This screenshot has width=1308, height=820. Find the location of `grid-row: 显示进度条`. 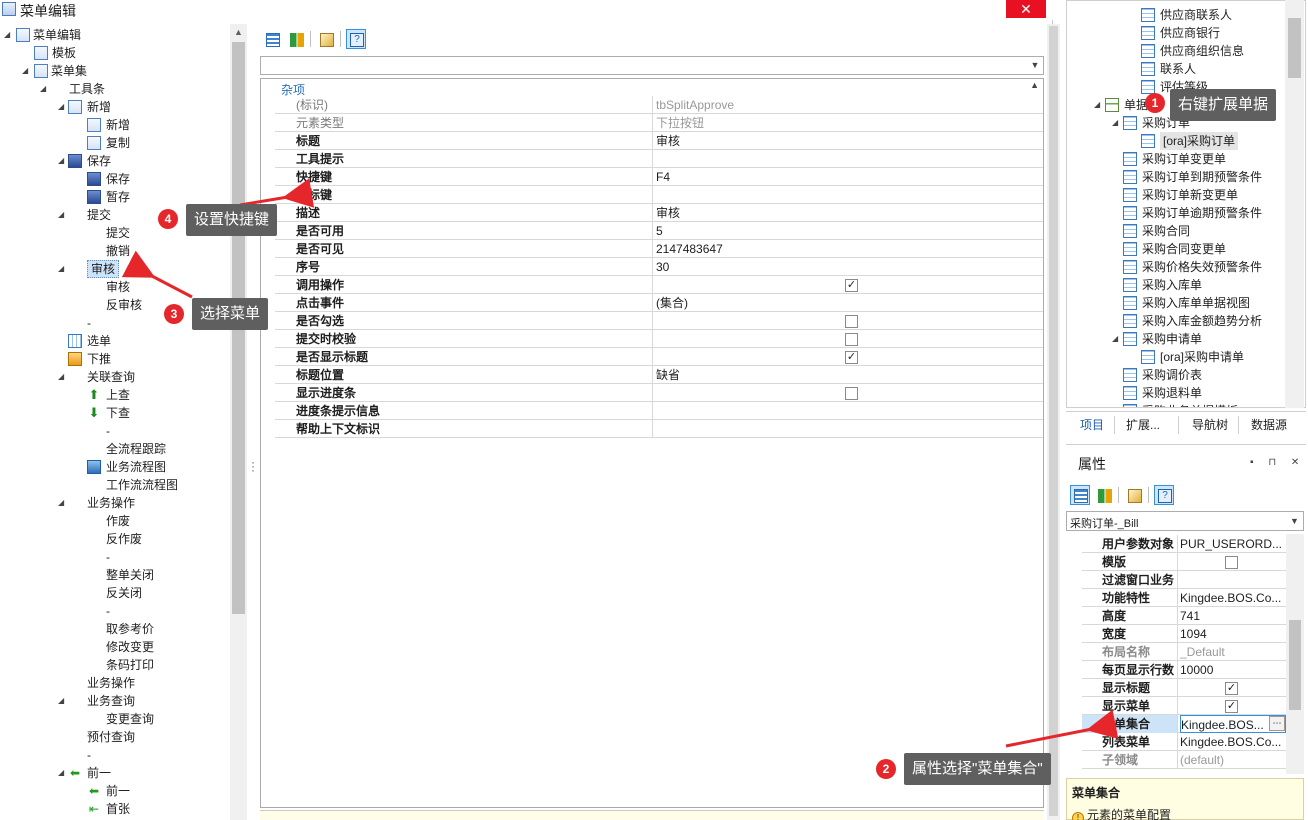

grid-row: 显示进度条 is located at coordinates (659, 393).